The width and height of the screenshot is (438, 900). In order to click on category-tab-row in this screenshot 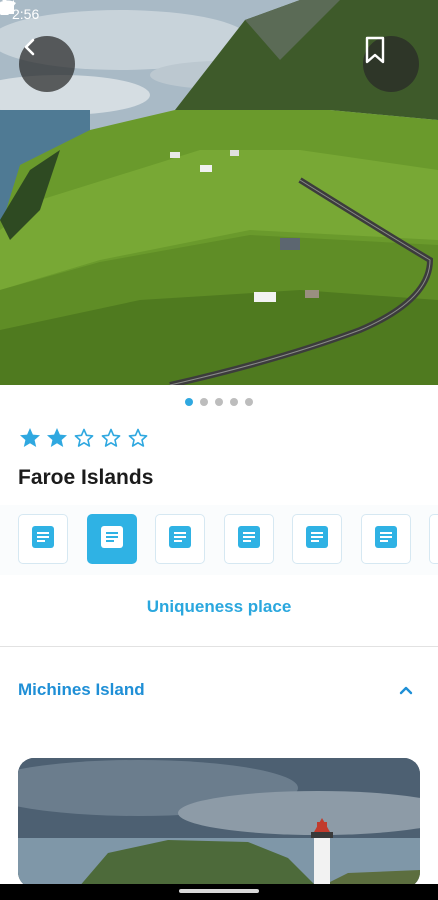, I will do `click(219, 540)`.